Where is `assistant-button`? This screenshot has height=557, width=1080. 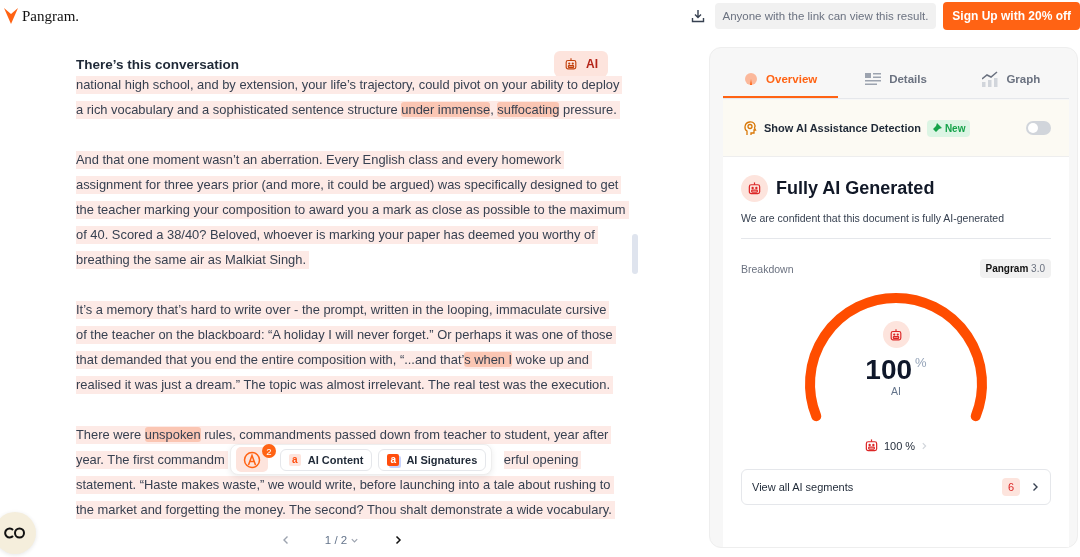
assistant-button is located at coordinates (18, 533).